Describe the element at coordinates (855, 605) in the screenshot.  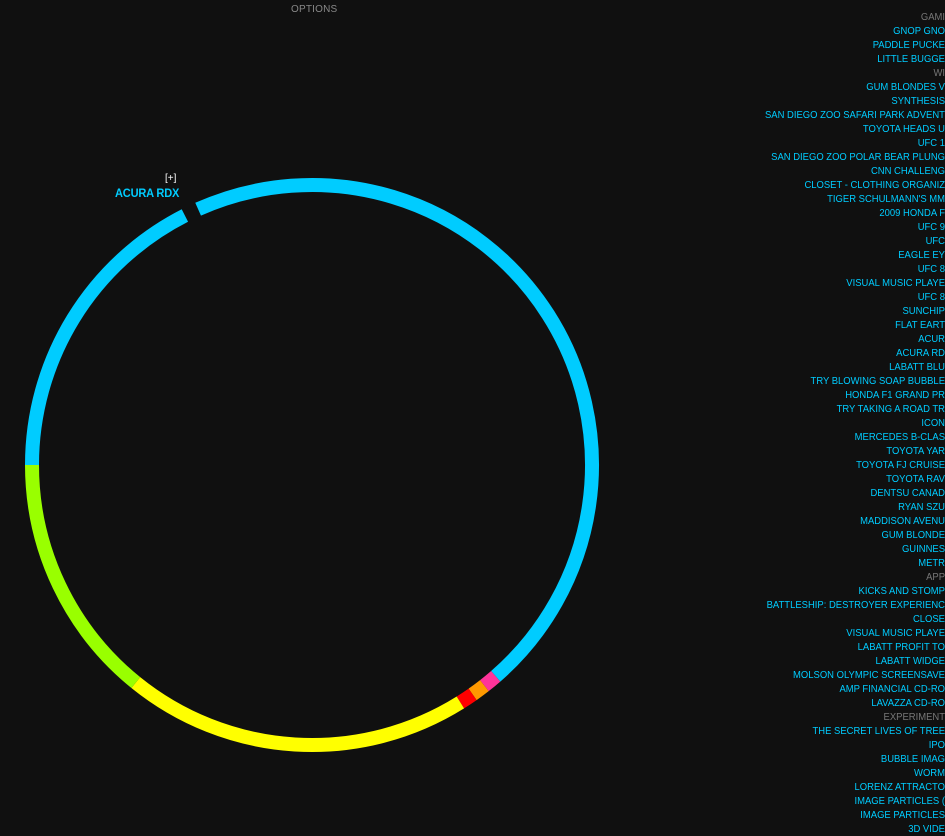
I see `list-item: BATTLESHIP: DESTROYER EXPERIENC` at that location.